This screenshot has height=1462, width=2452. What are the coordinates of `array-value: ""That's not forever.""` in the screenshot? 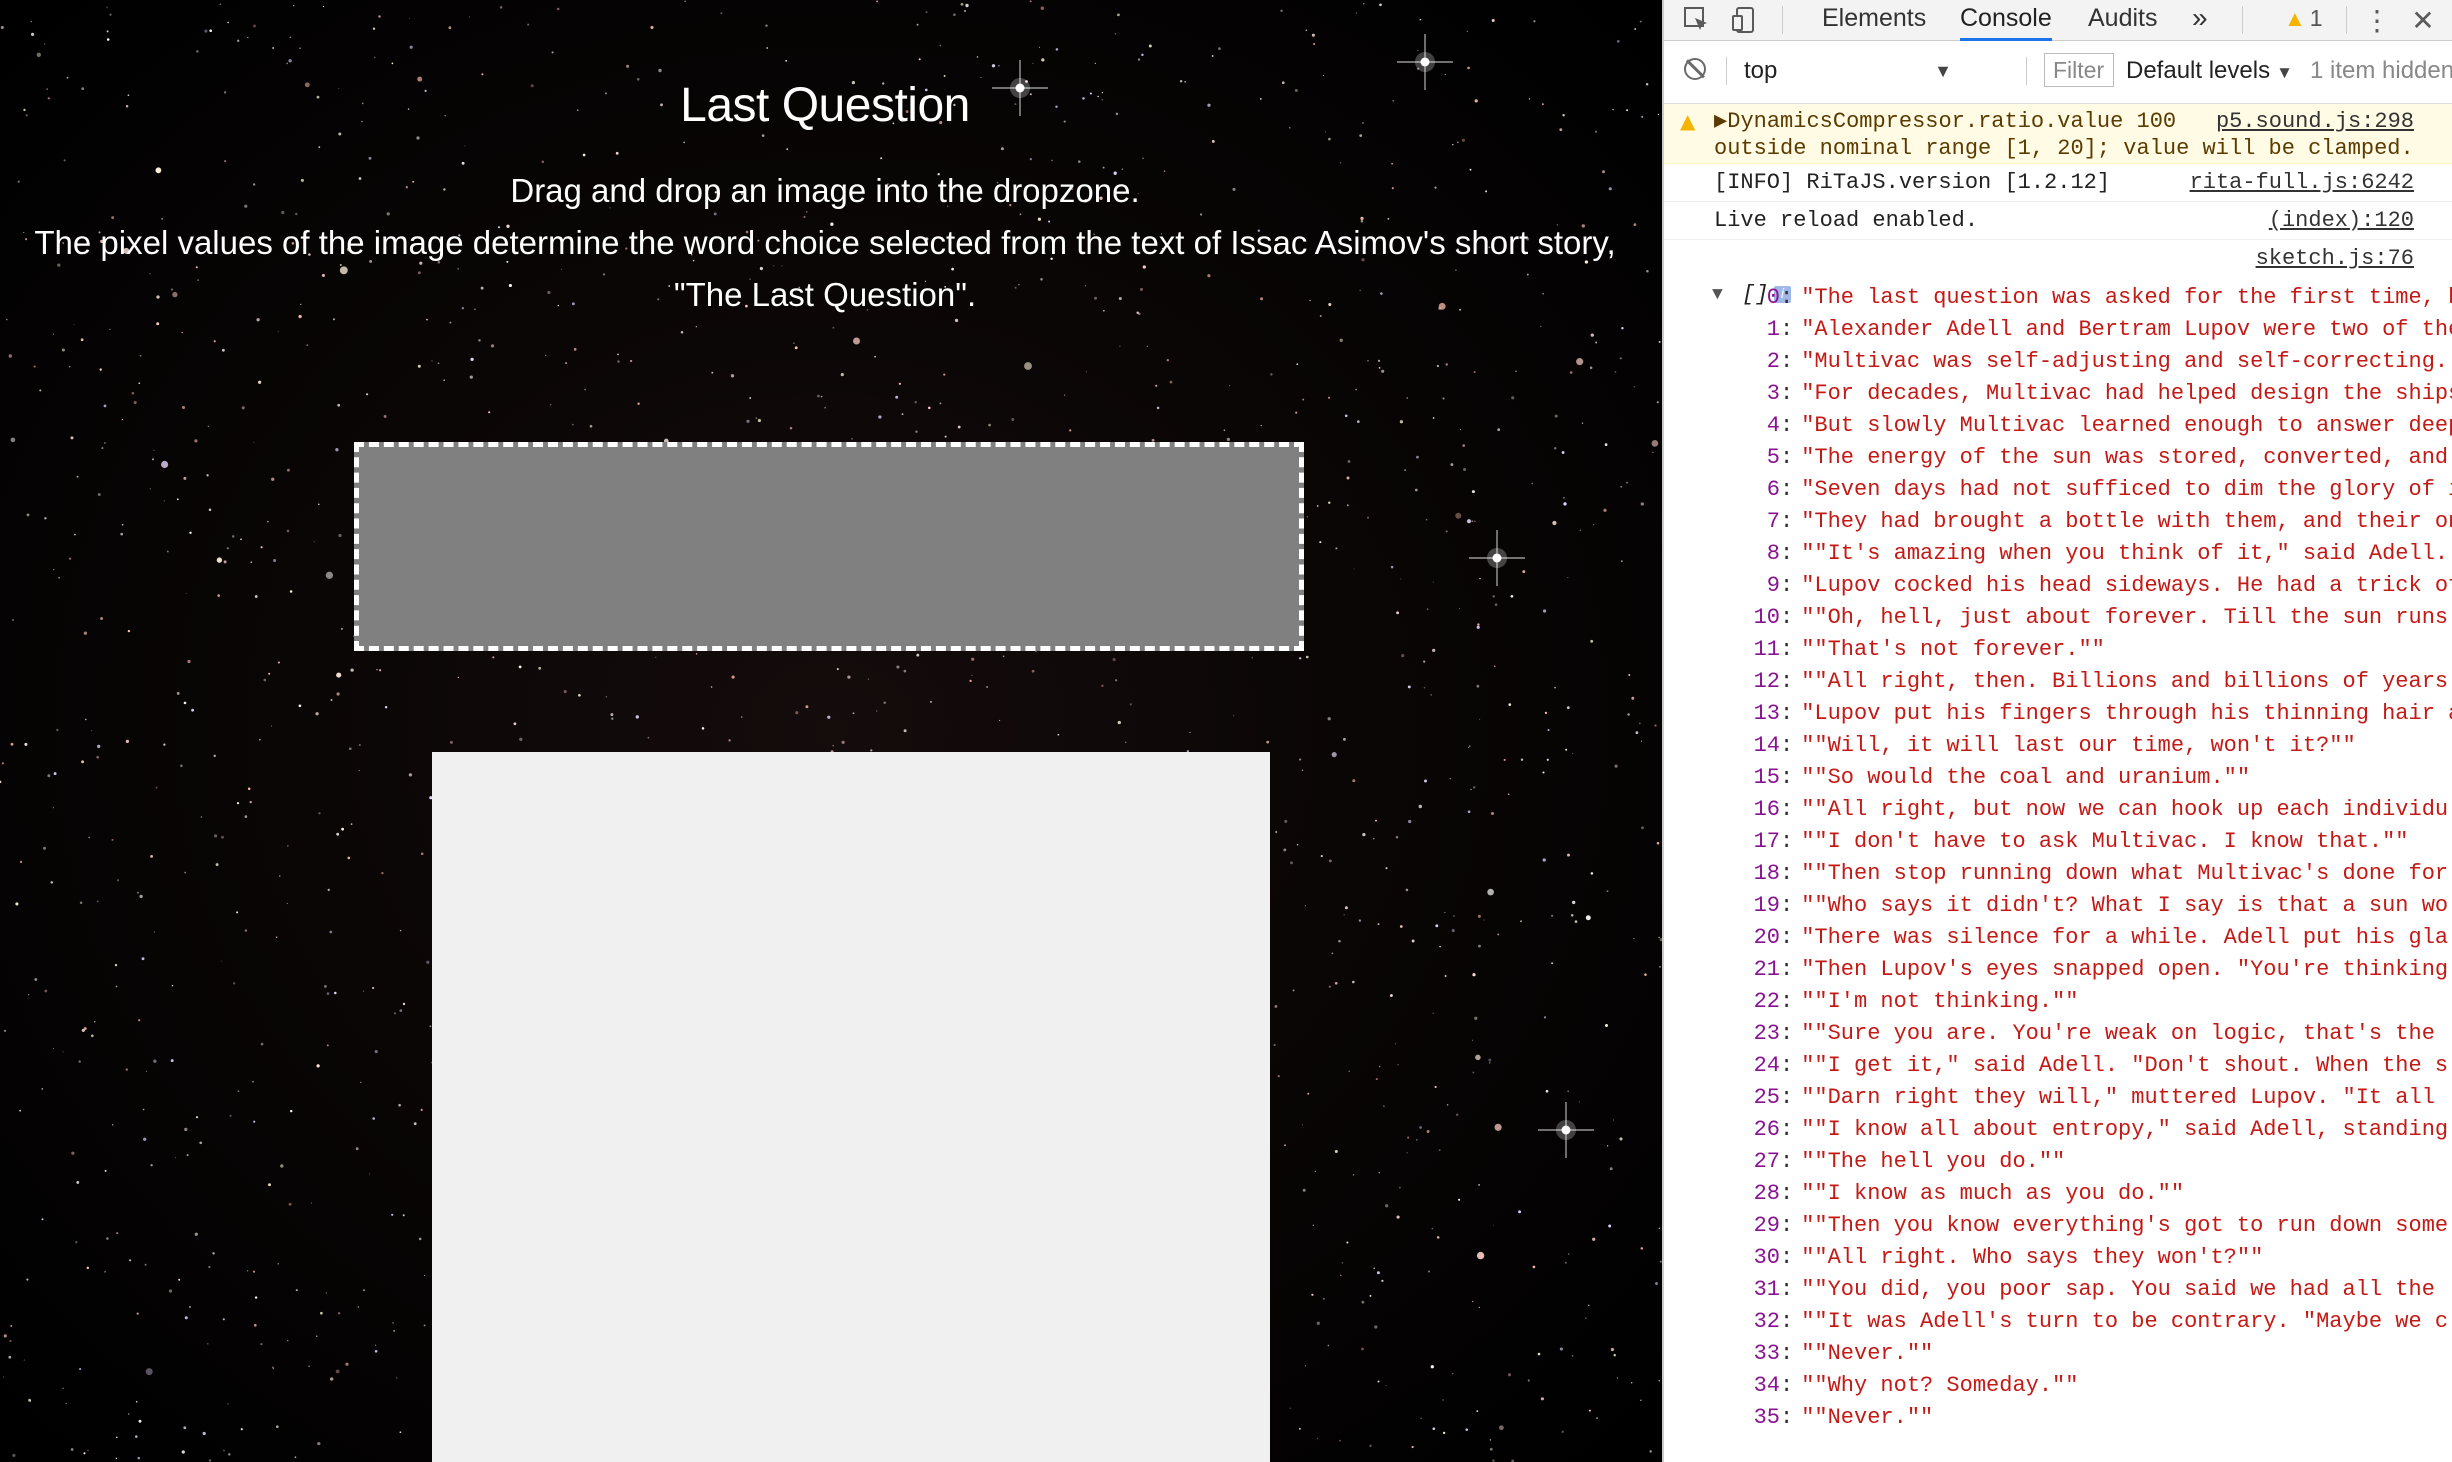 It's located at (1953, 649).